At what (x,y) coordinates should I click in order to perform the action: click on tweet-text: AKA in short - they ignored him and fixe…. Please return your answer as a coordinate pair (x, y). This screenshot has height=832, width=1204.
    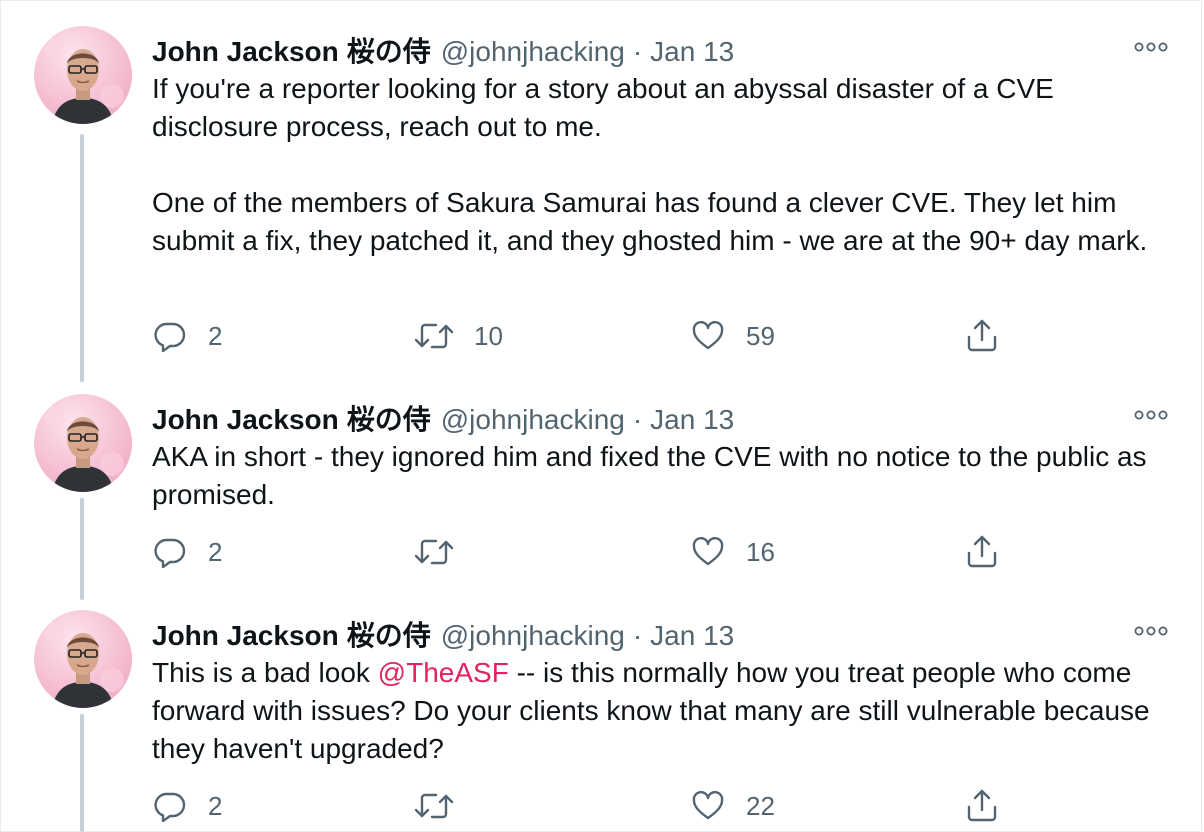
    Looking at the image, I should click on (657, 476).